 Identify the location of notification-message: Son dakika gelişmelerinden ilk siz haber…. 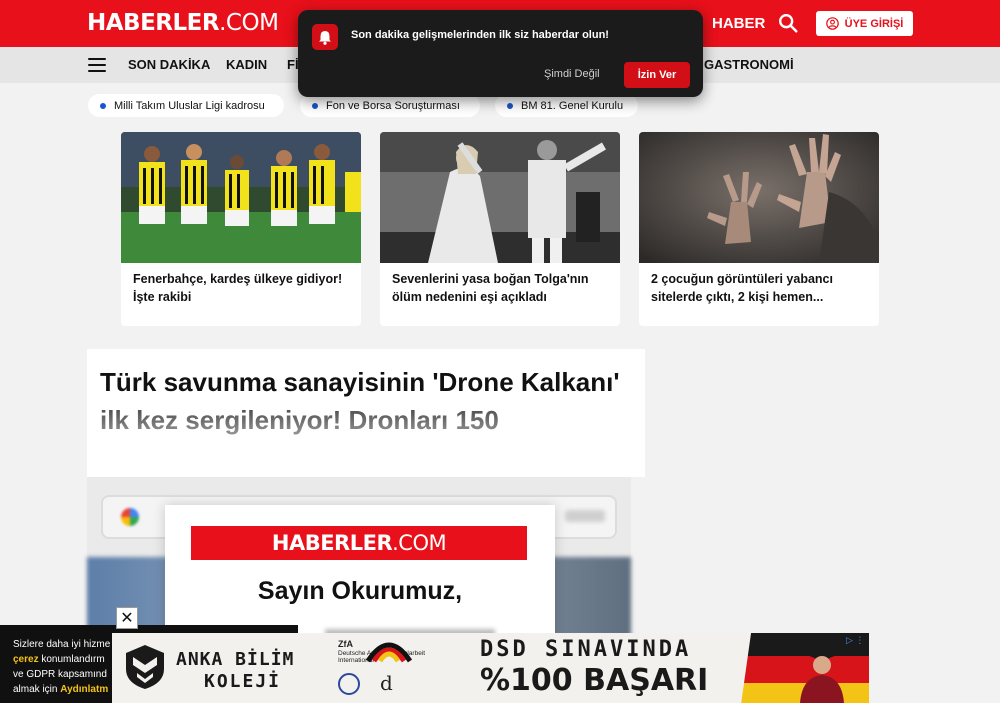
(480, 35).